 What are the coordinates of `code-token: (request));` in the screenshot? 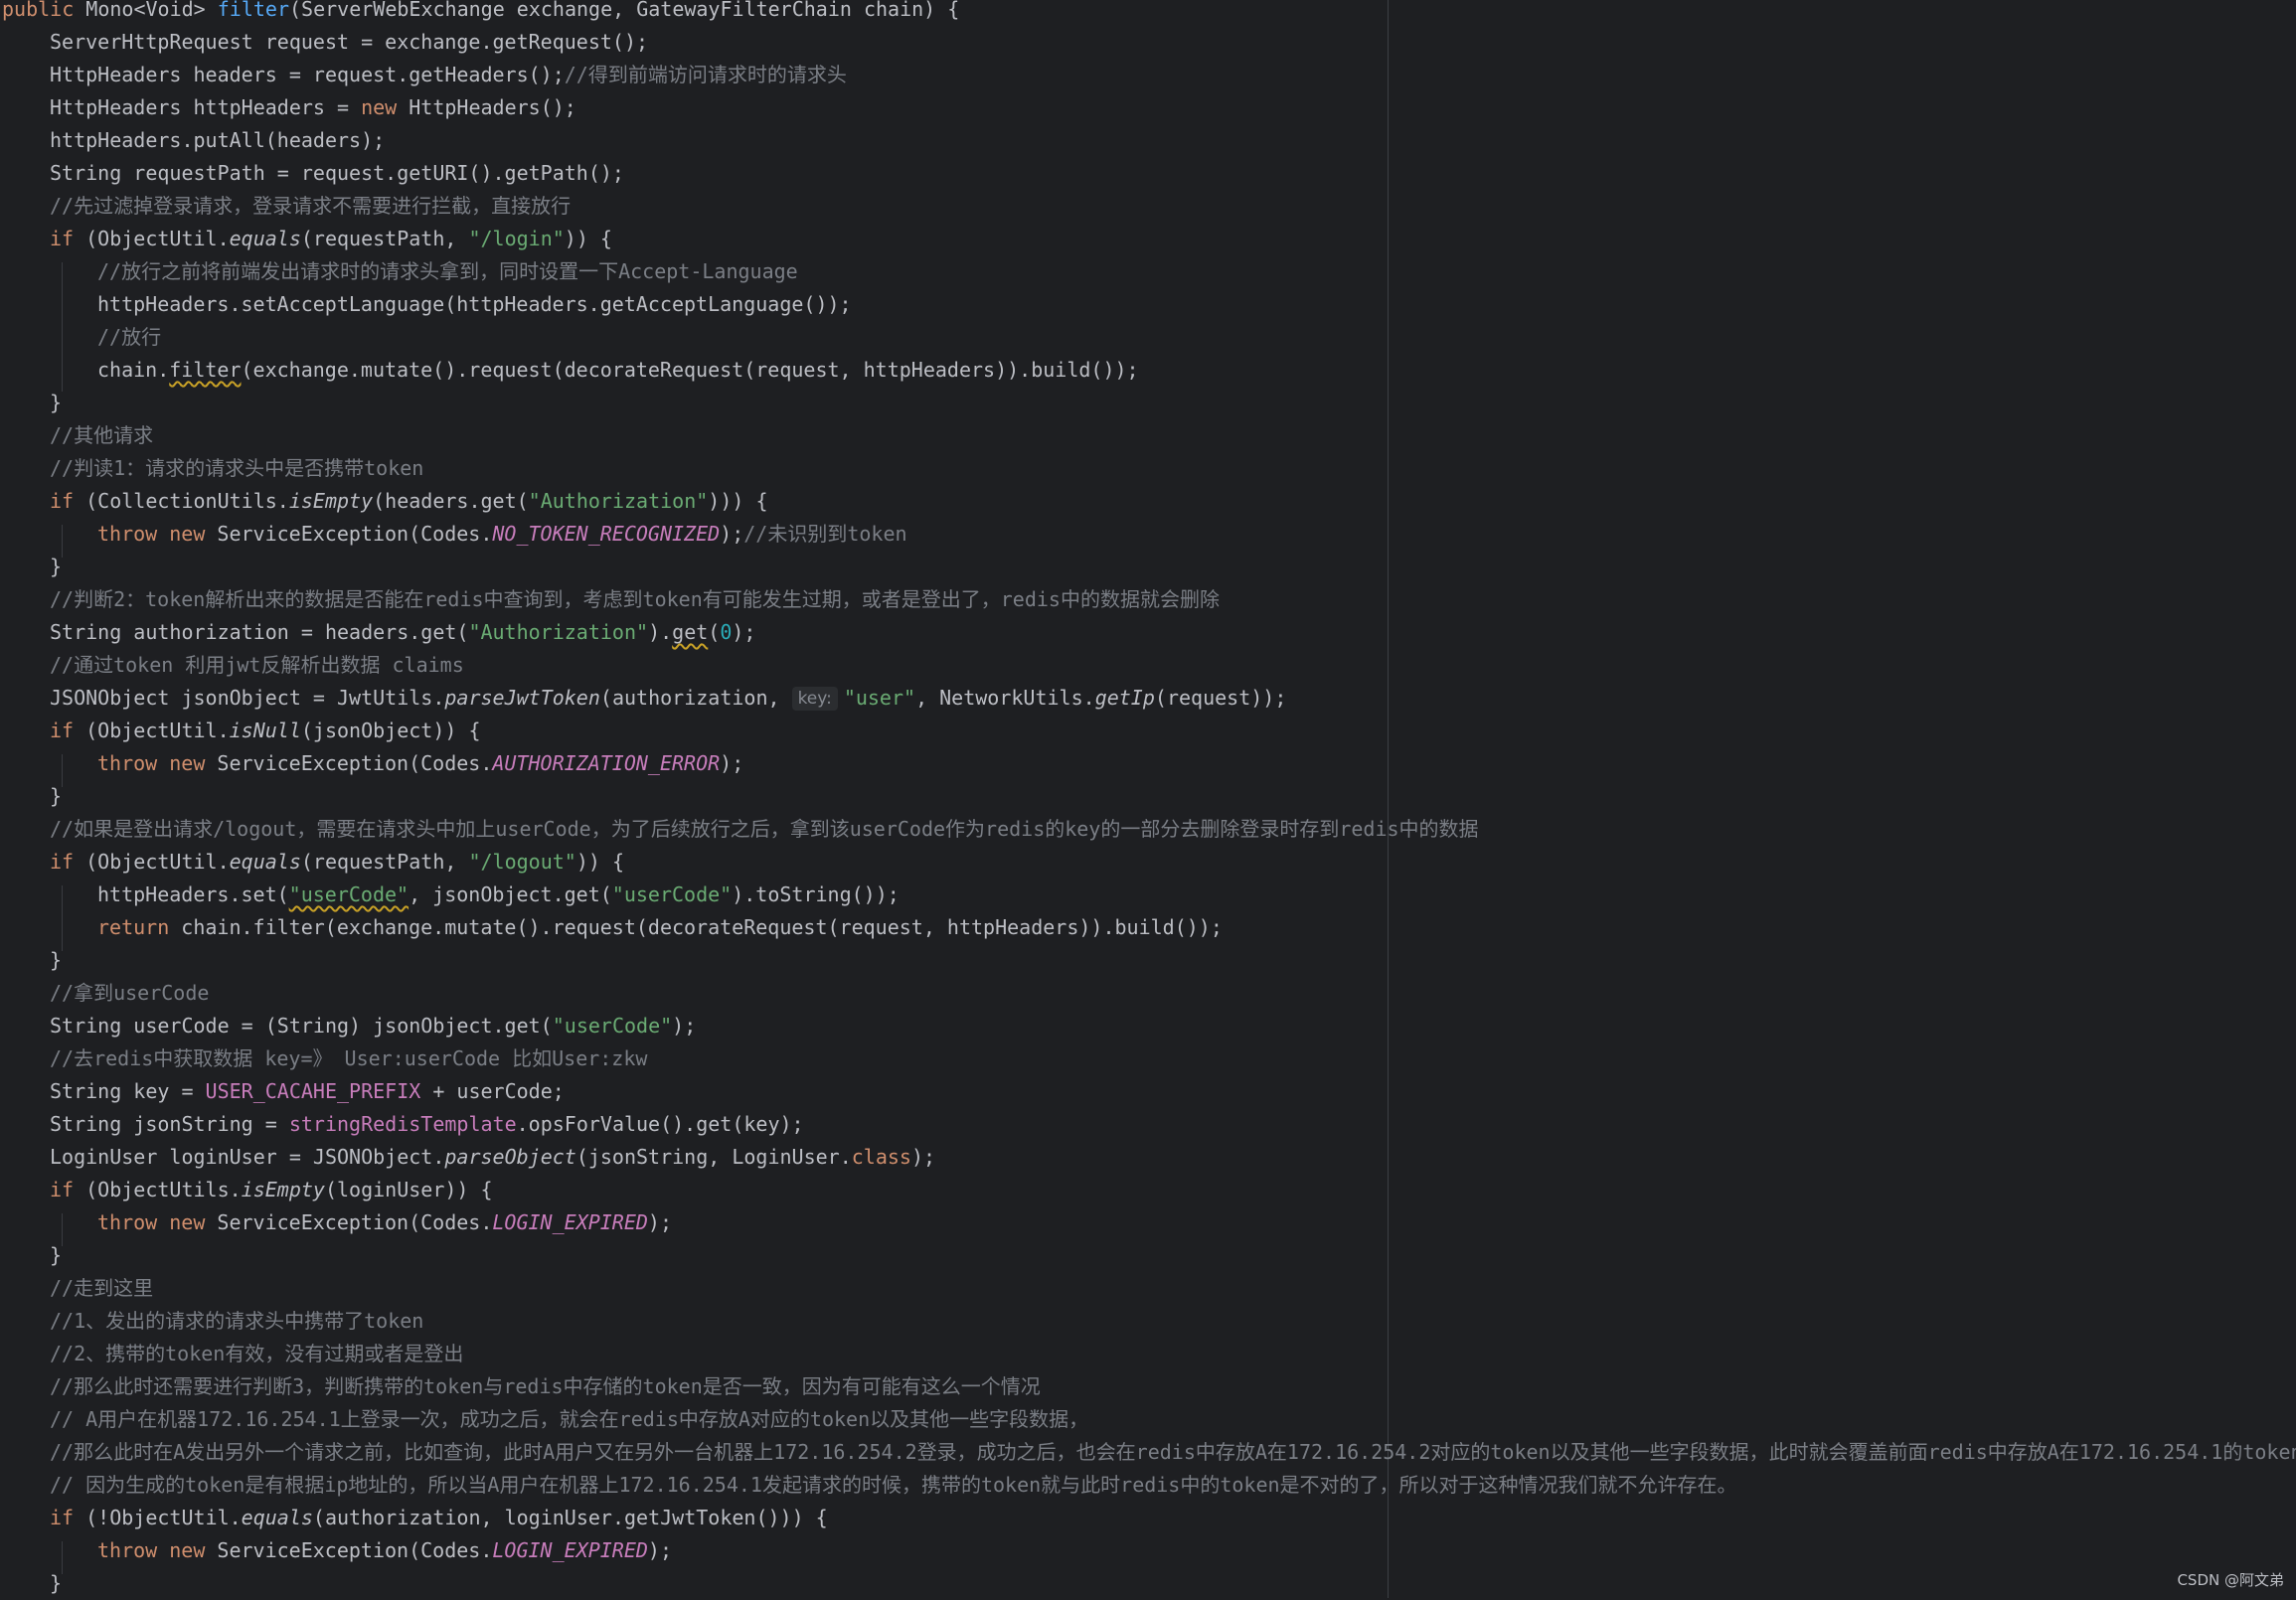 It's located at (1220, 698).